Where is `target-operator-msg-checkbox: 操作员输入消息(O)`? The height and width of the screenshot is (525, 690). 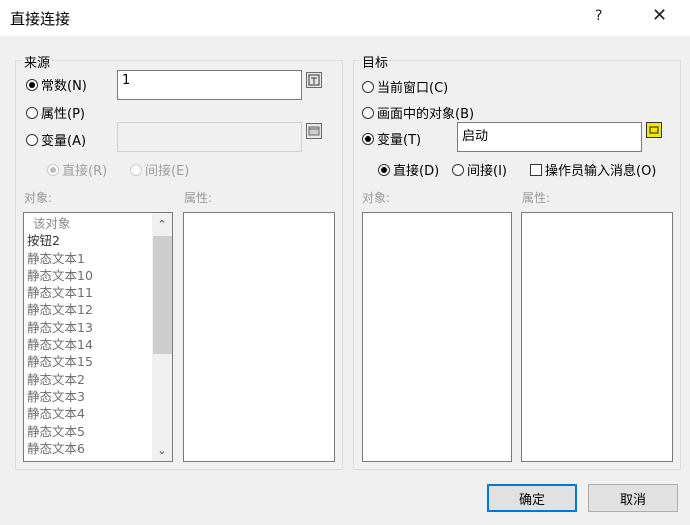
target-operator-msg-checkbox: 操作员输入消息(O) is located at coordinates (593, 169).